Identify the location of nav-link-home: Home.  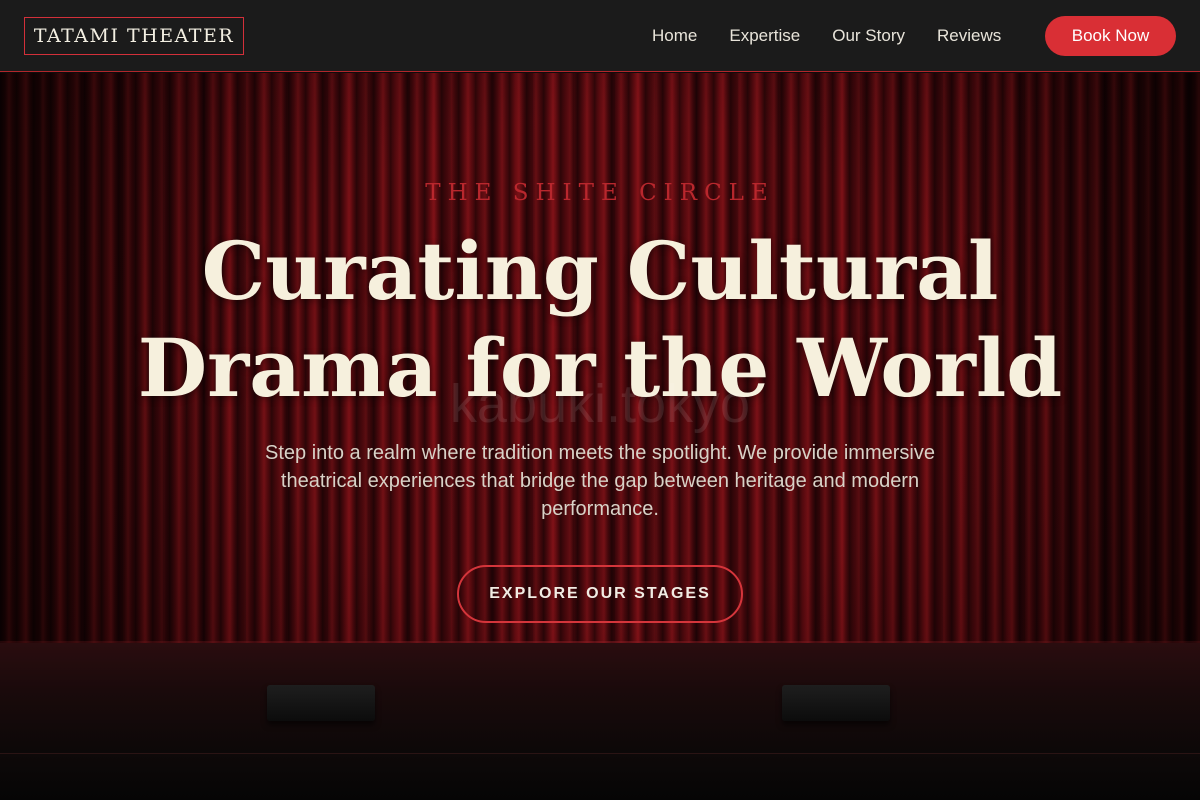
(674, 36).